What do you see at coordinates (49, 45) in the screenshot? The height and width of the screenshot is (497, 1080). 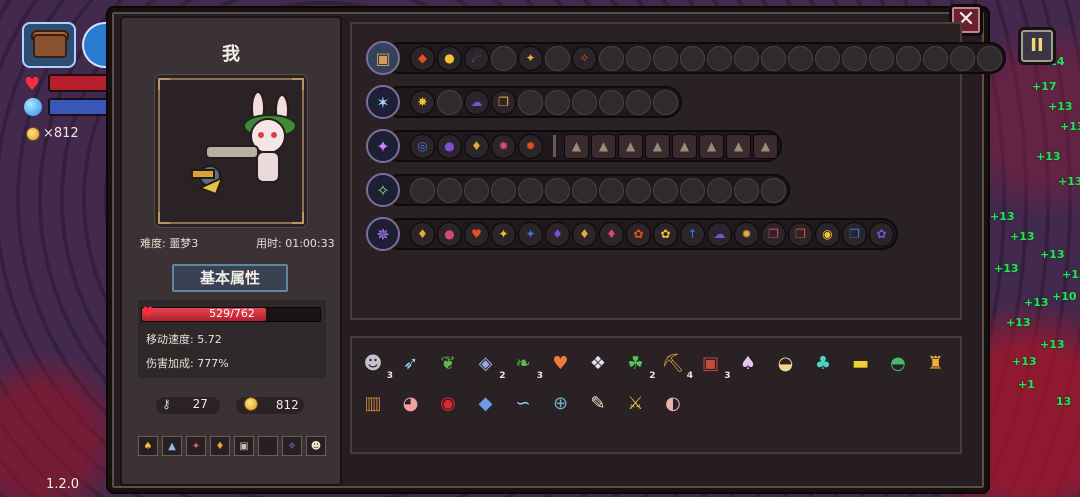 I see `hud-chest-slot` at bounding box center [49, 45].